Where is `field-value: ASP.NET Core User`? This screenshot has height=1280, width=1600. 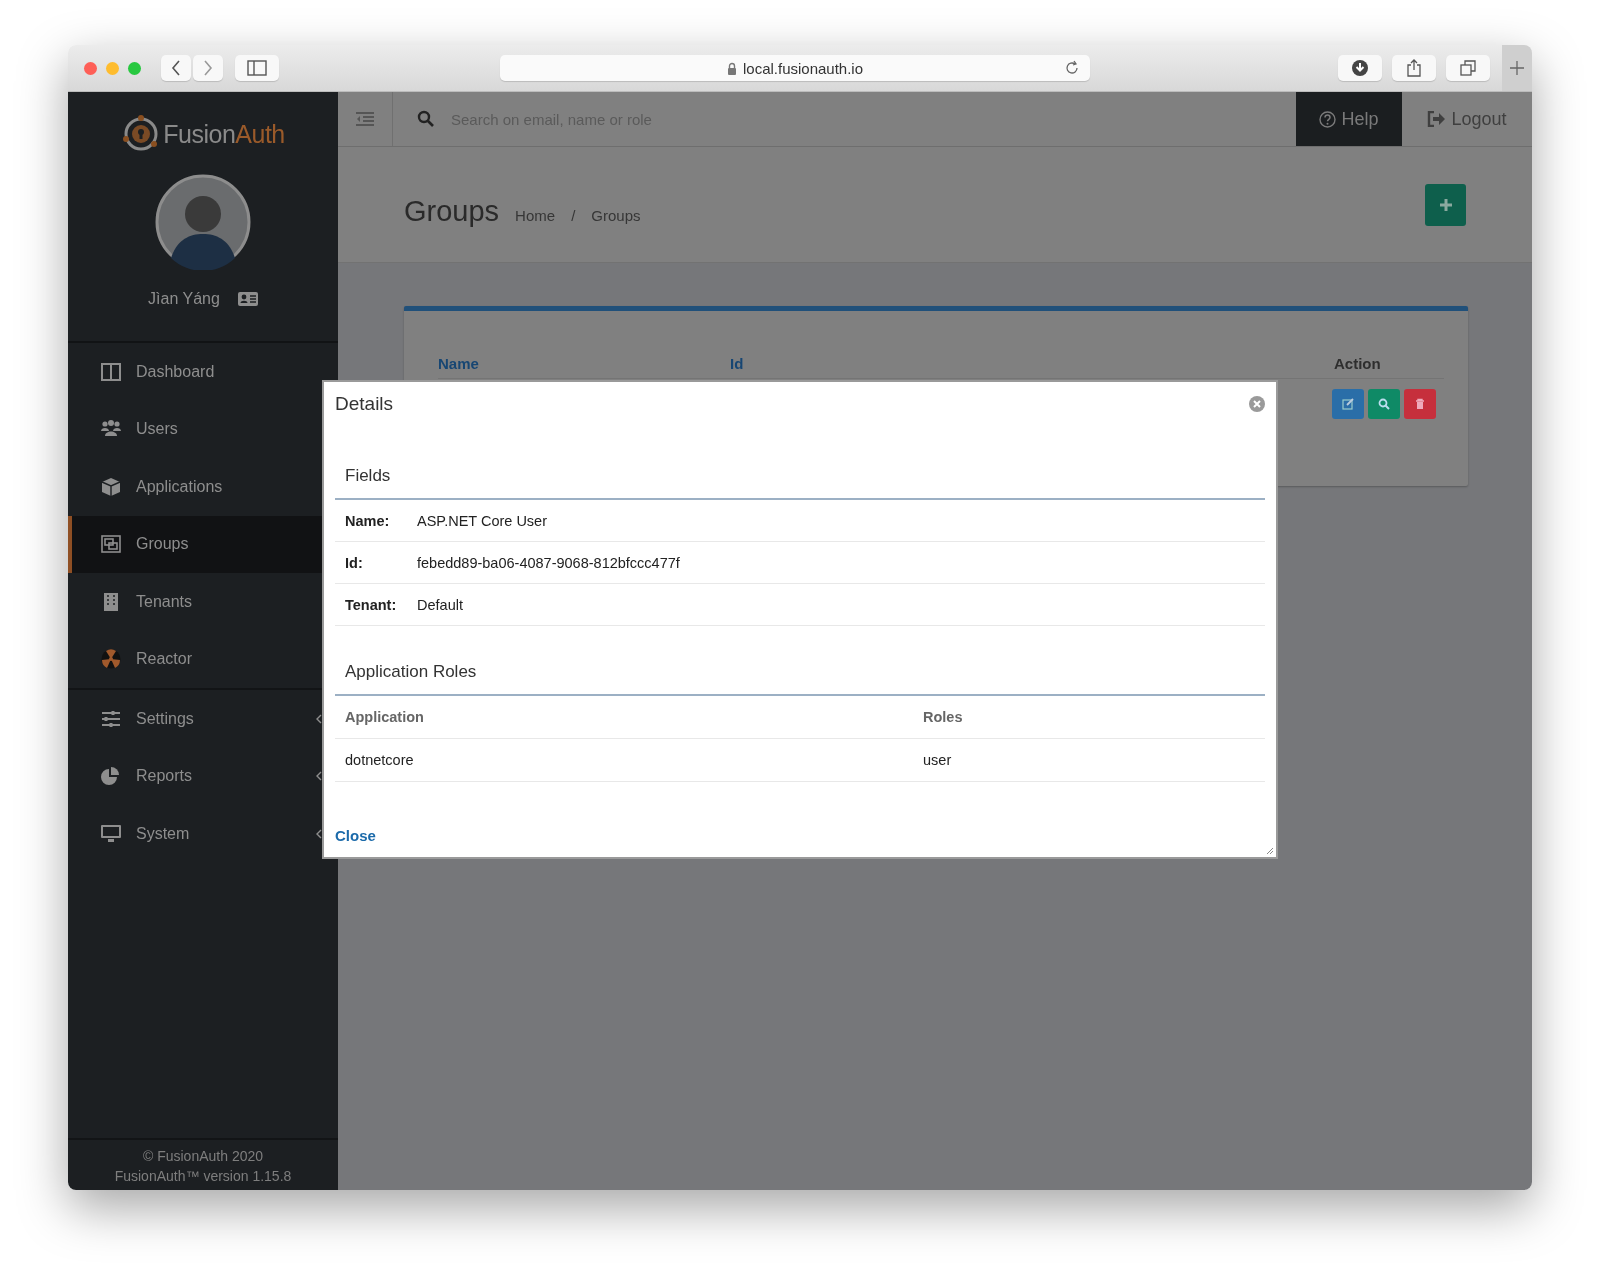 field-value: ASP.NET Core User is located at coordinates (482, 520).